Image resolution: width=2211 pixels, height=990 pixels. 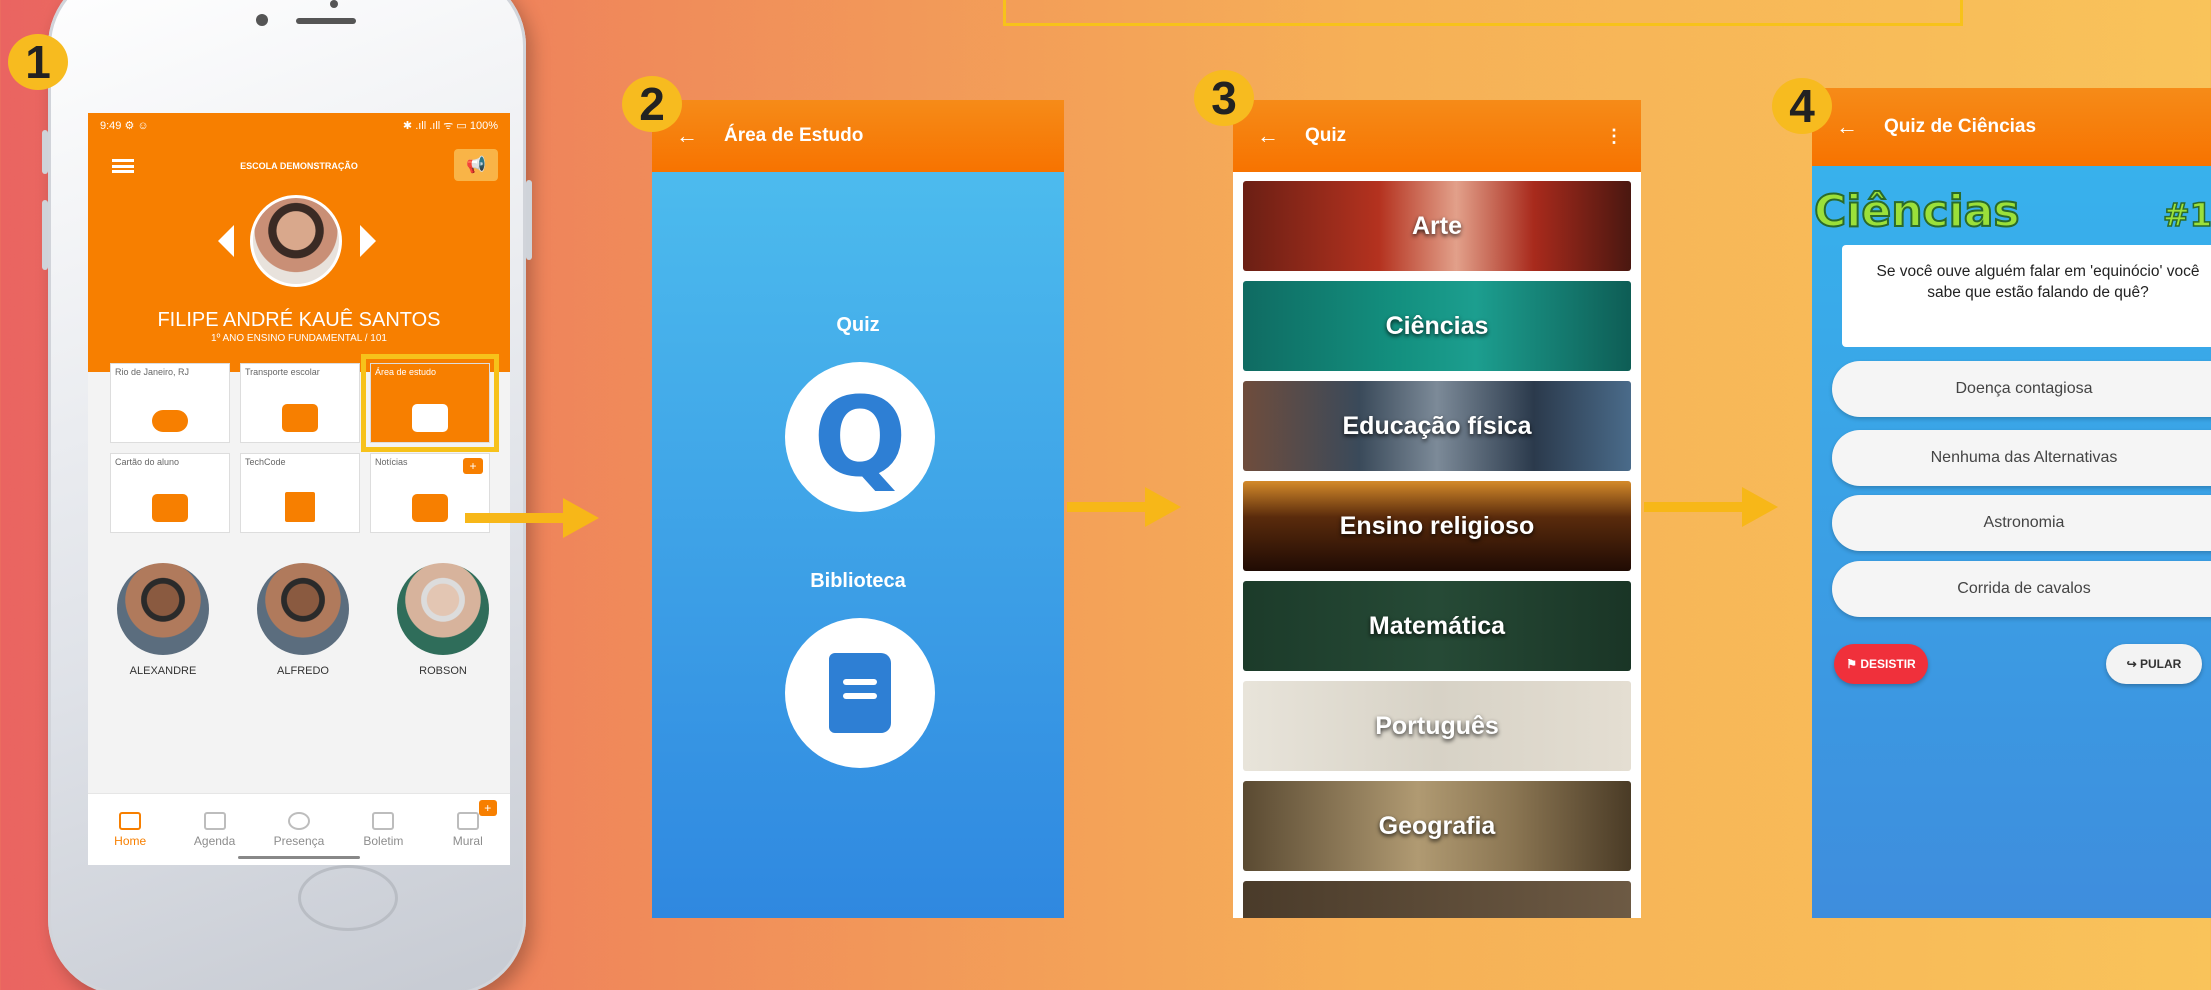 What do you see at coordinates (1437, 326) in the screenshot?
I see `category-ciencias: Ciências` at bounding box center [1437, 326].